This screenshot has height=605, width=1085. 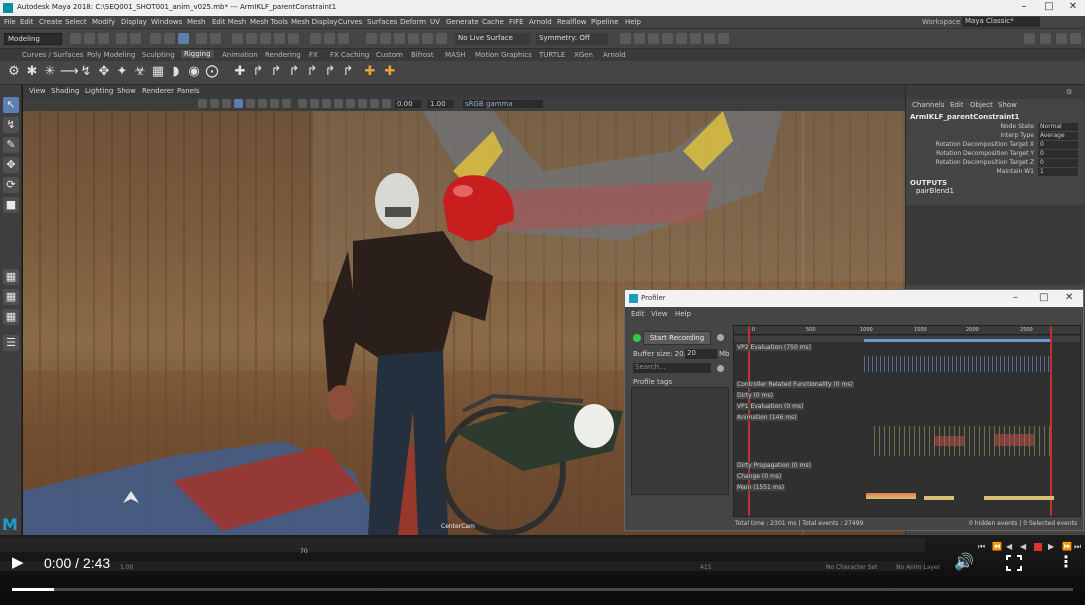 What do you see at coordinates (176, 72) in the screenshot?
I see `paint-weights-icon: ◗` at bounding box center [176, 72].